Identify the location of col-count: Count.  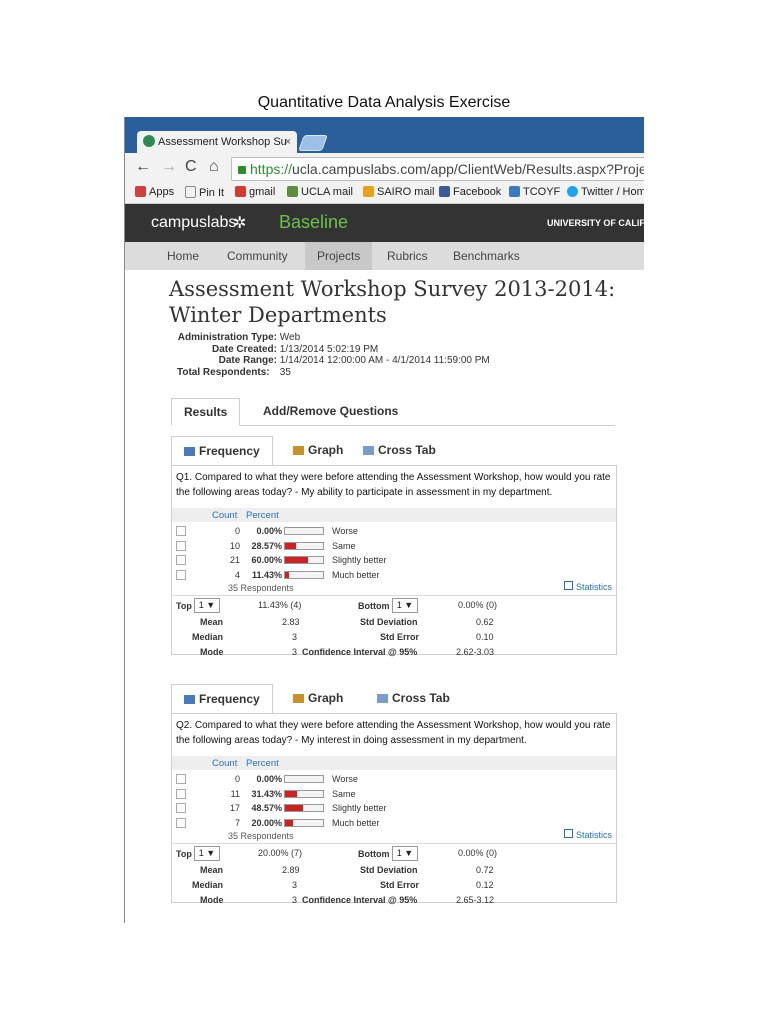
(225, 763).